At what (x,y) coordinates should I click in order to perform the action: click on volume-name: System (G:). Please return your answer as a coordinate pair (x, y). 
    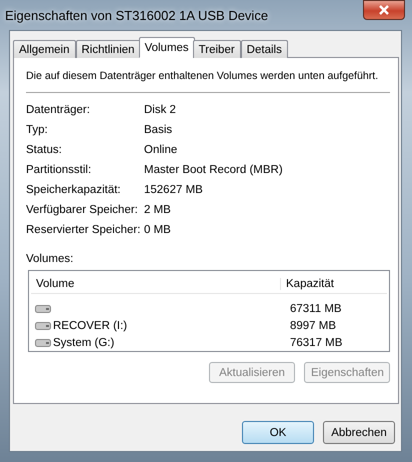
    Looking at the image, I should click on (83, 342).